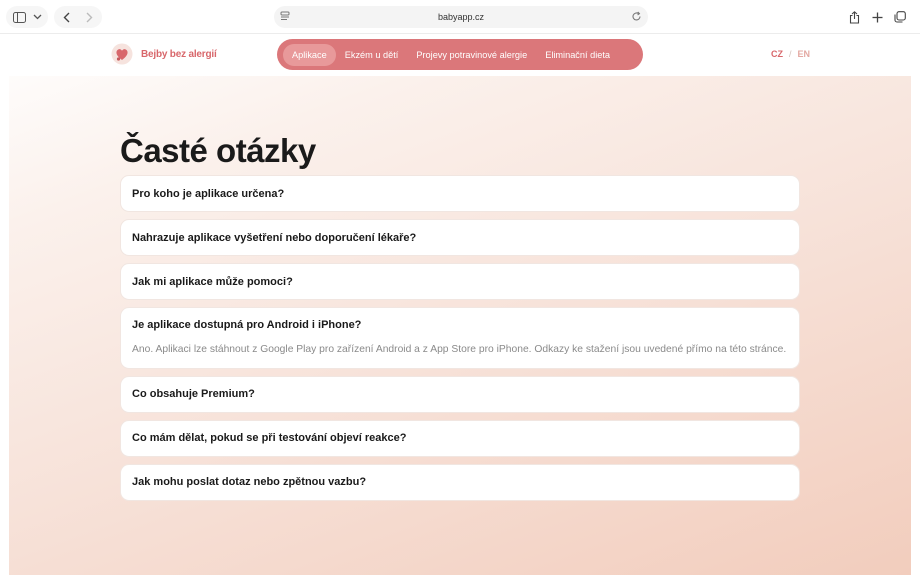  Describe the element at coordinates (19, 17) in the screenshot. I see `sidebar-icon` at that location.